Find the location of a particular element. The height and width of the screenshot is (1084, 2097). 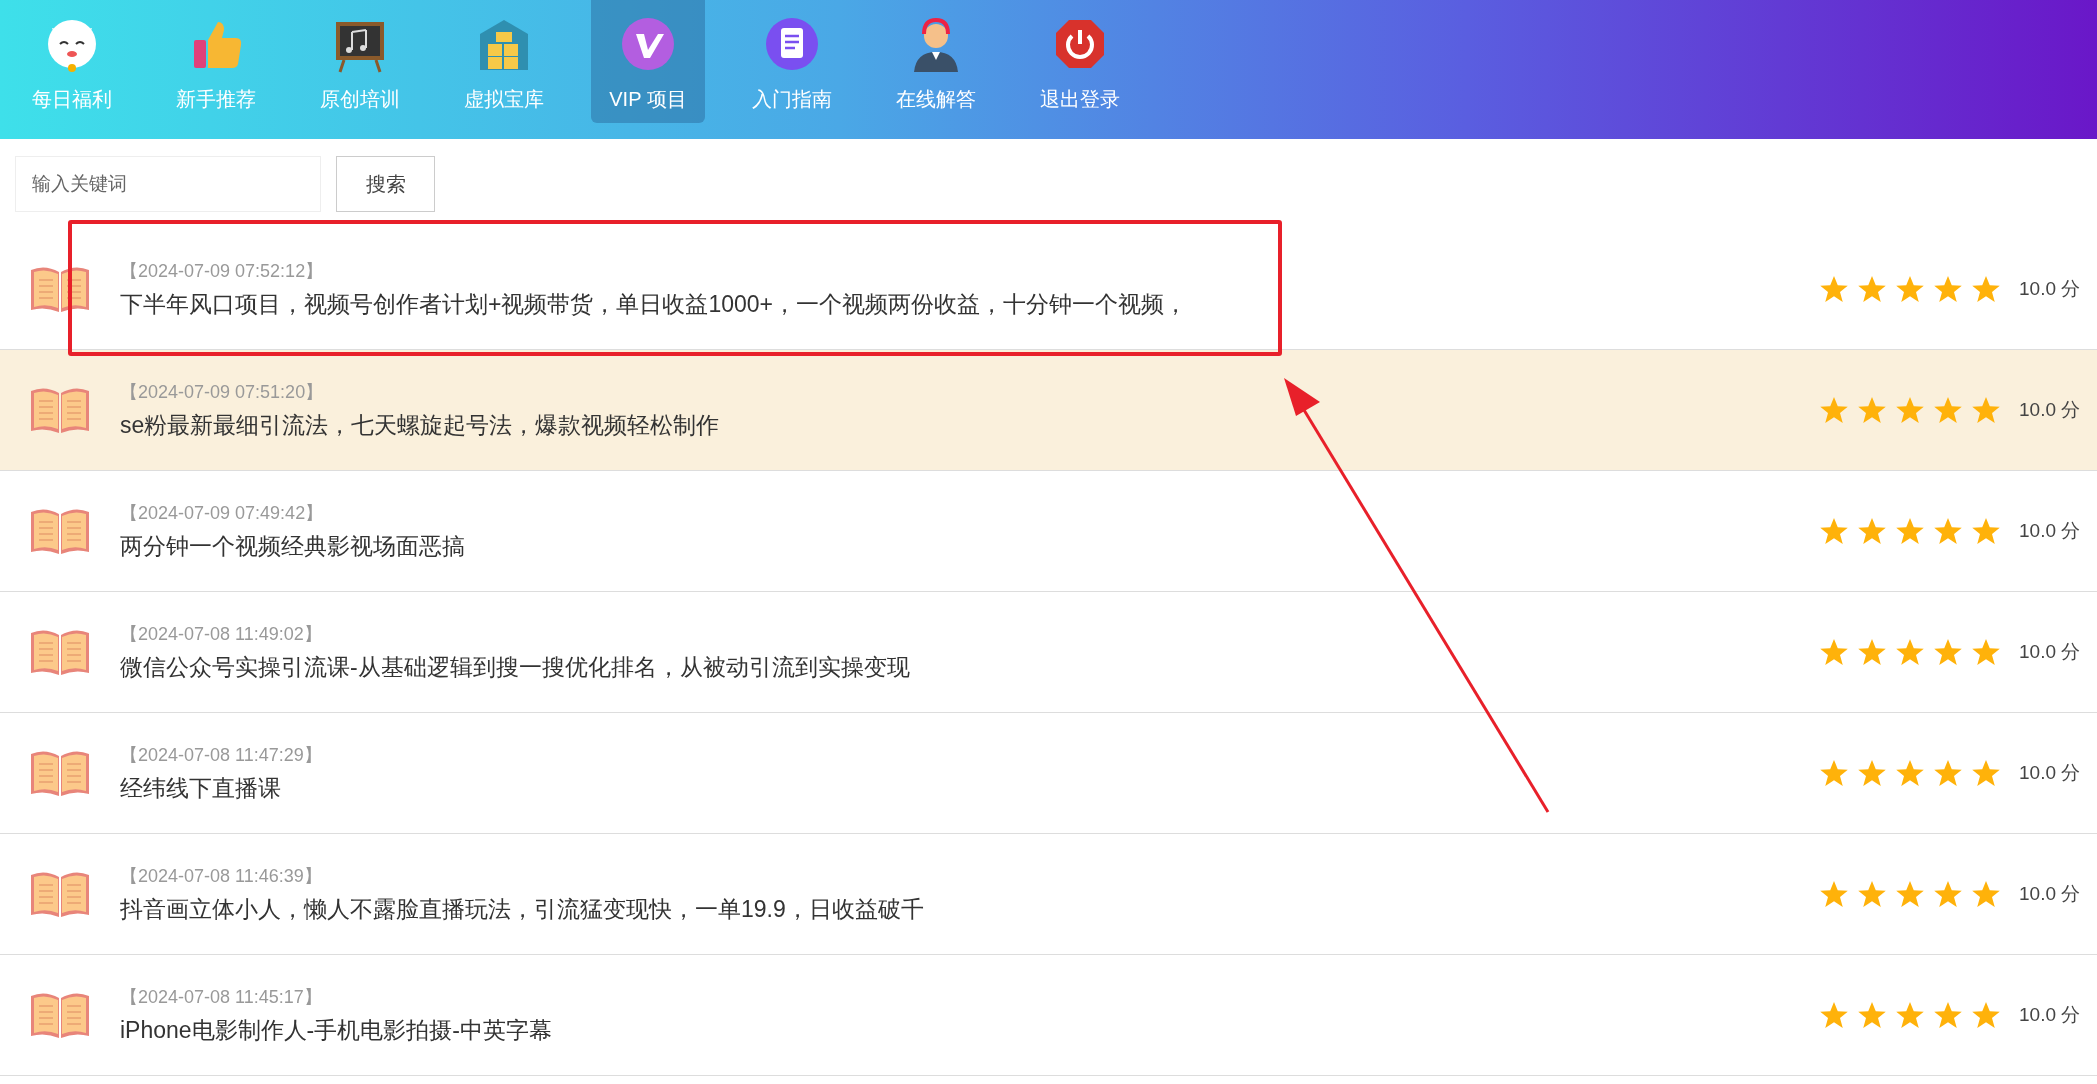

list-row: 【2024-07-08 11:47:29】 经纬线下直播课 10.0 分 is located at coordinates (1048, 773).